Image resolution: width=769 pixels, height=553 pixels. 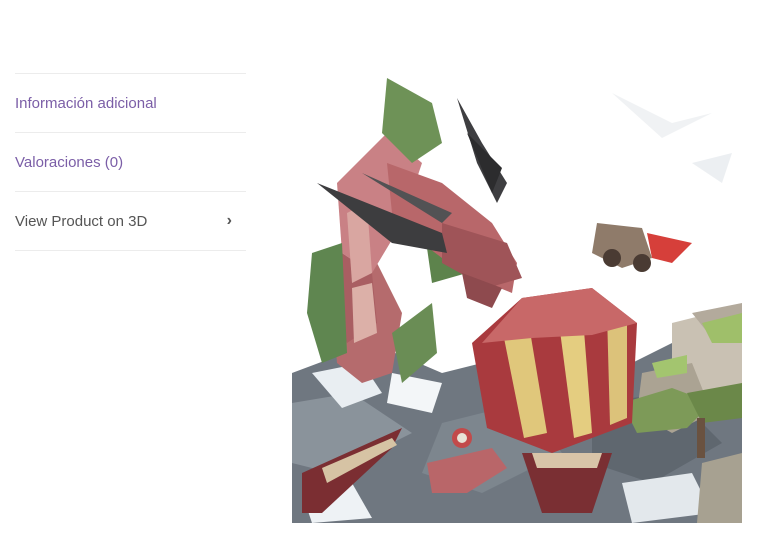 I want to click on chevron-right-icon: ›, so click(x=229, y=220).